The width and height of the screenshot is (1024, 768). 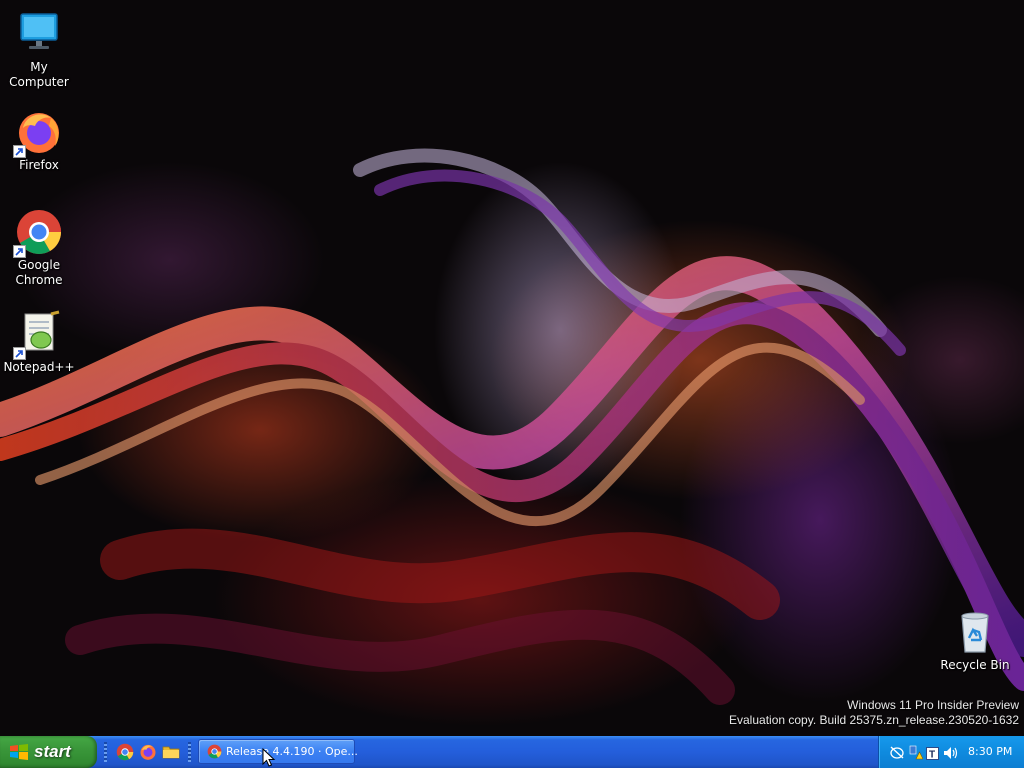 I want to click on taskbar: start Release 4.4.190 · Ope... T 8:30 PM, so click(x=512, y=752).